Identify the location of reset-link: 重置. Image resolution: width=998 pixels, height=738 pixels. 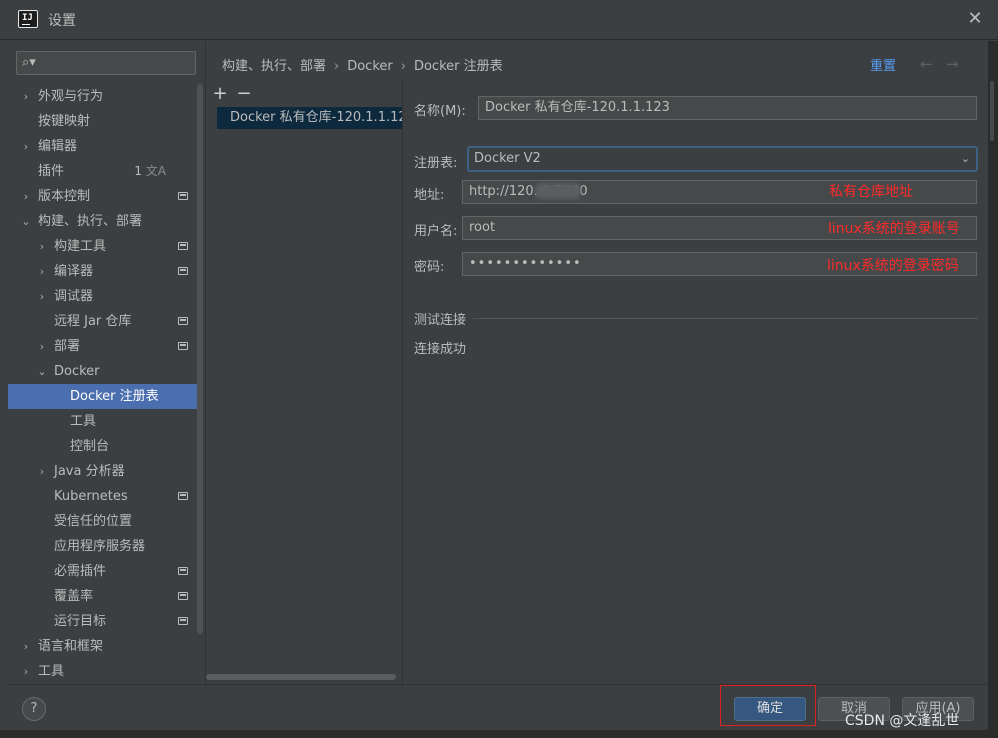
(883, 64).